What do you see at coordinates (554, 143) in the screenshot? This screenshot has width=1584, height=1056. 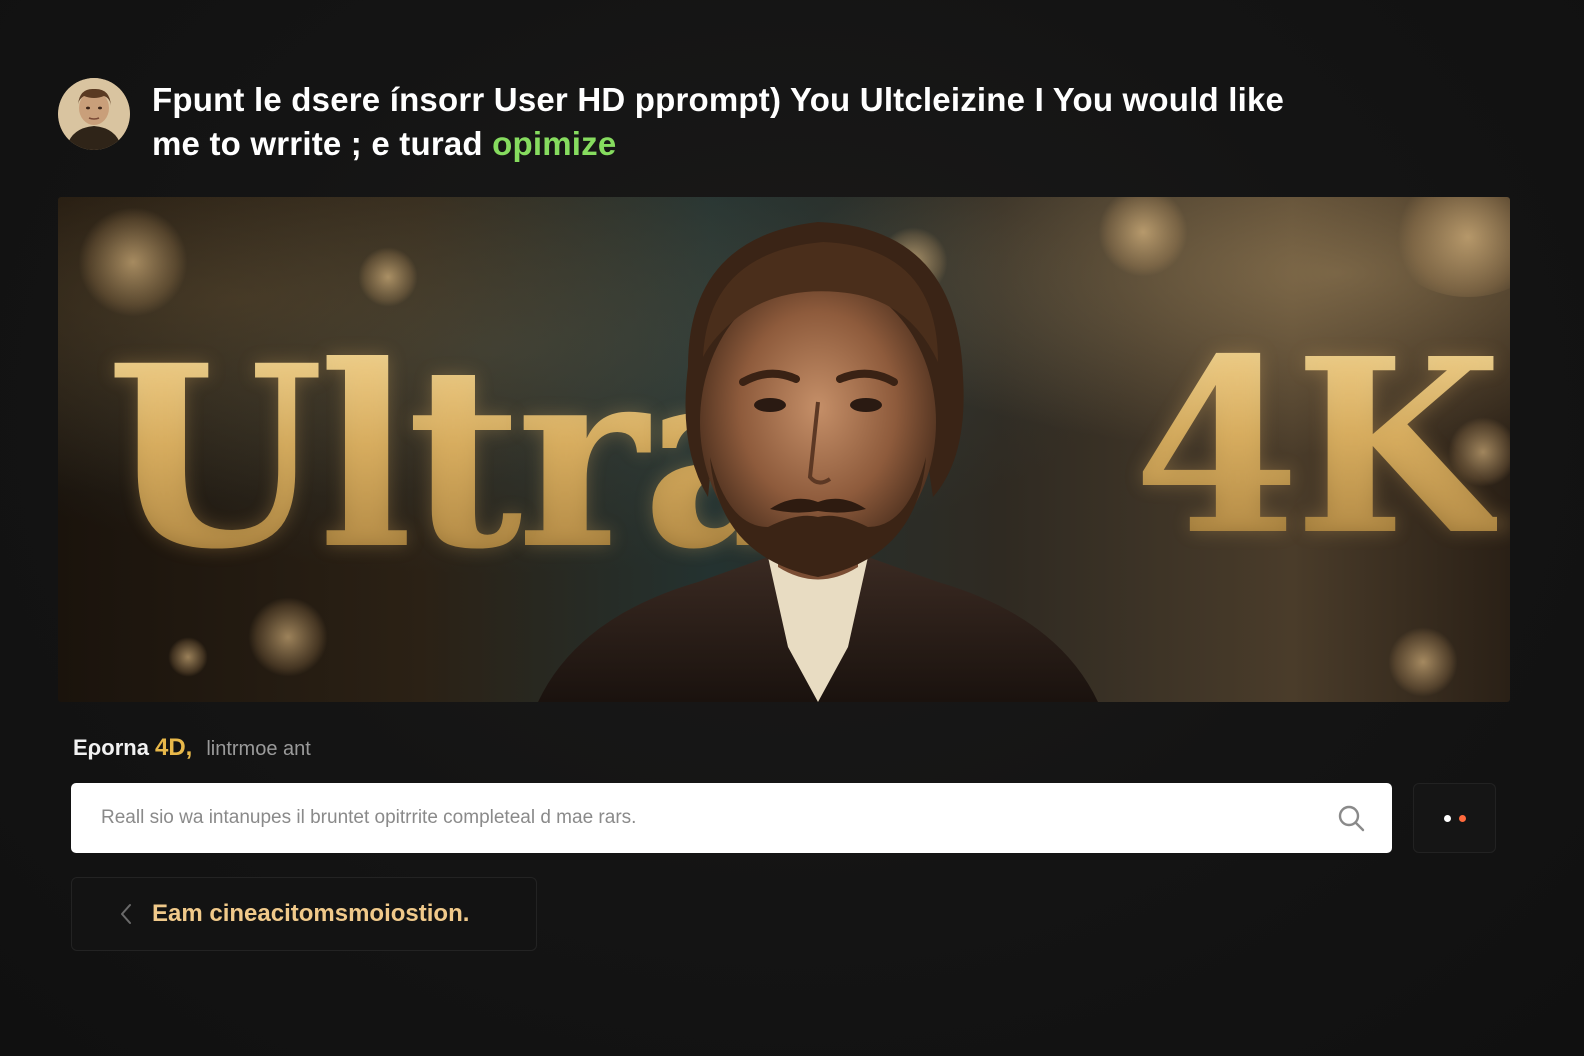 I see `message-highlight-link: opimize` at bounding box center [554, 143].